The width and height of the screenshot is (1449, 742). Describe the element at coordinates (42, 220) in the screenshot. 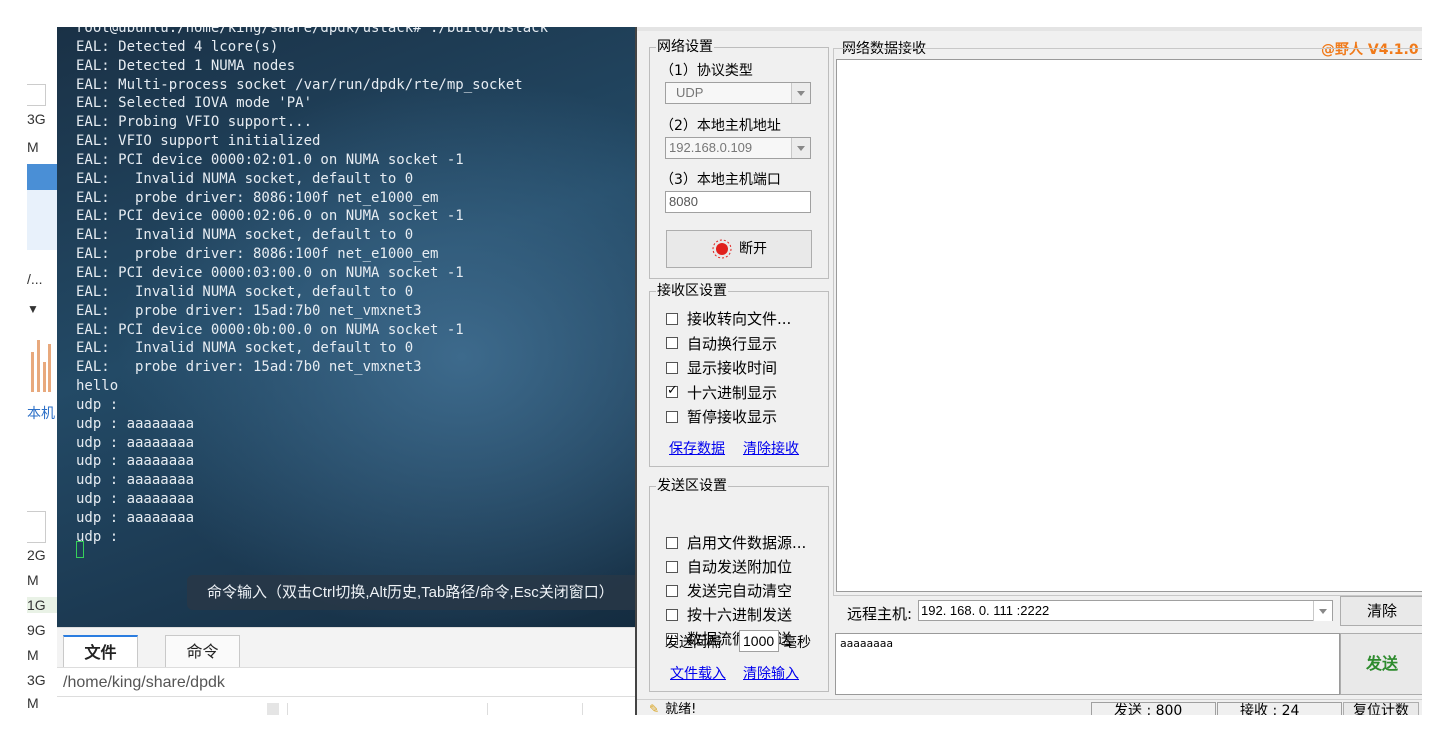

I see `strip-row` at that location.